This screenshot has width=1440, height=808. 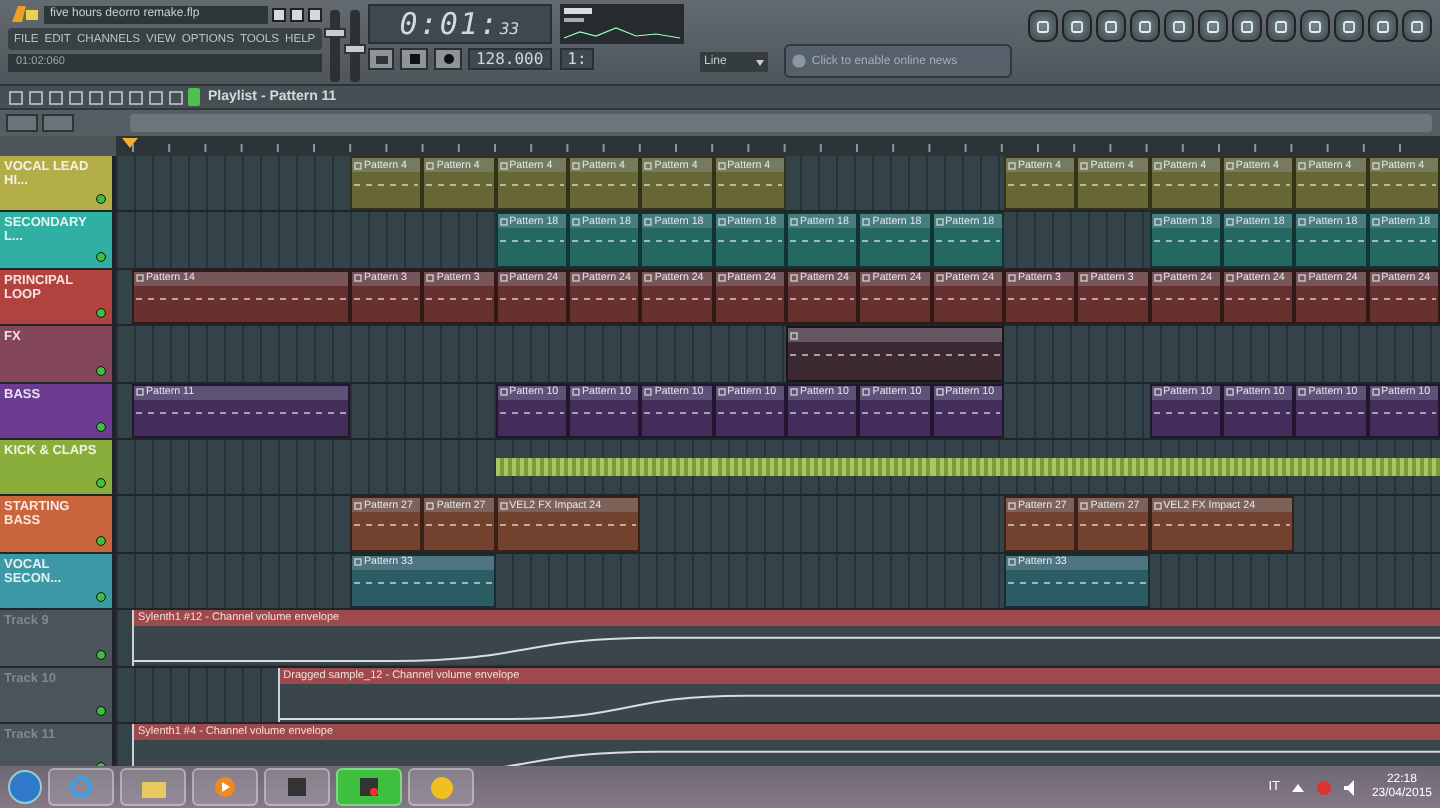 I want to click on close-button, so click(x=314, y=14).